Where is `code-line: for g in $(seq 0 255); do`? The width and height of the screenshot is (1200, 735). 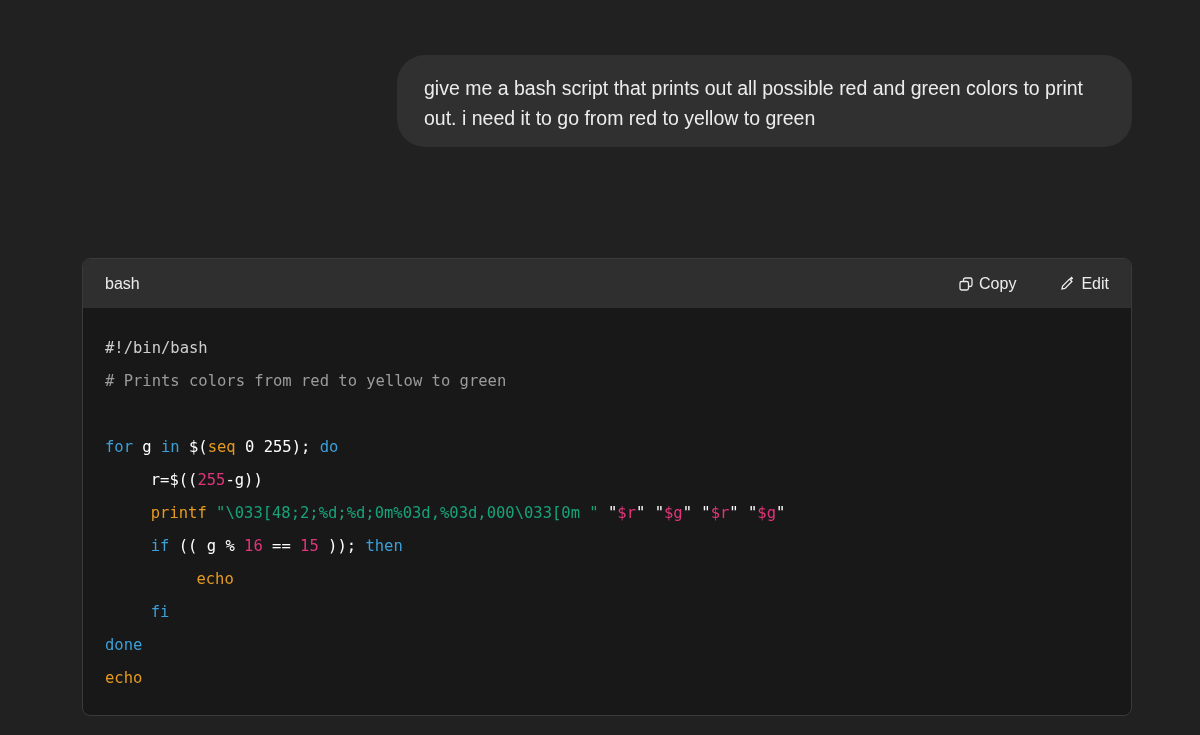
code-line: for g in $(seq 0 255); do is located at coordinates (222, 447).